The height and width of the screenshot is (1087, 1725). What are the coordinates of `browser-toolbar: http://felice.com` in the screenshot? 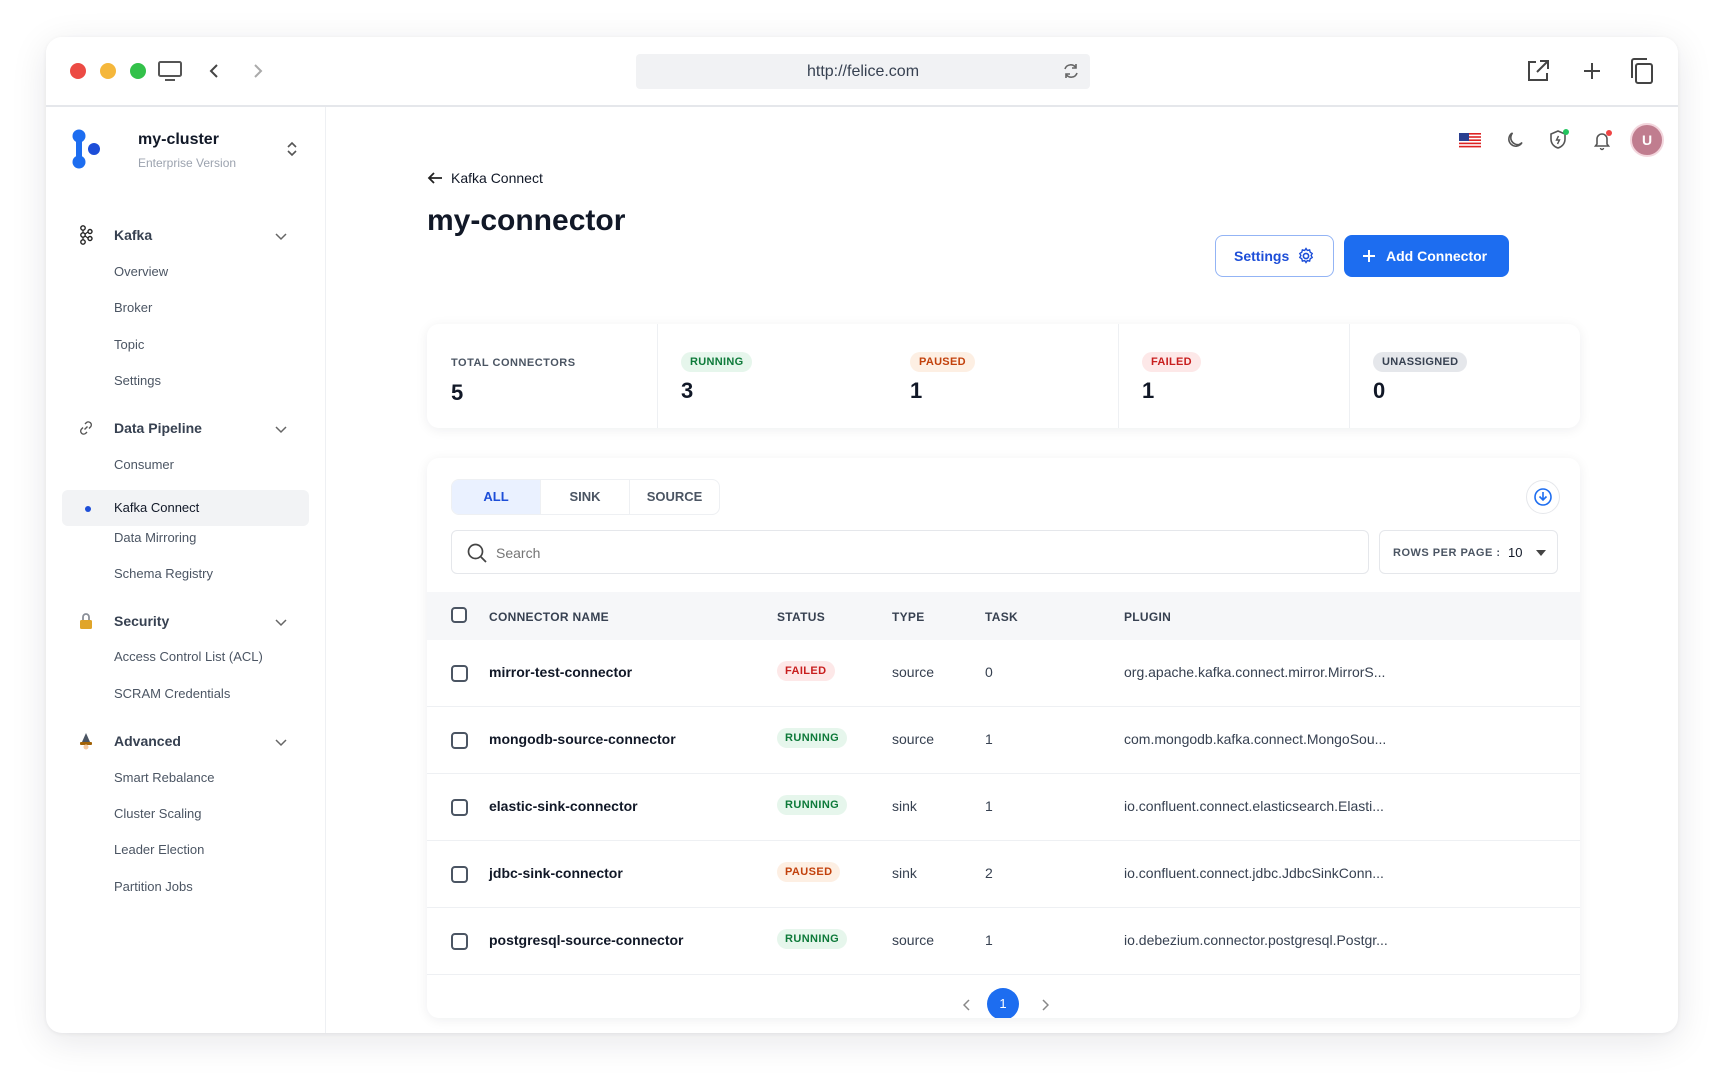 It's located at (862, 72).